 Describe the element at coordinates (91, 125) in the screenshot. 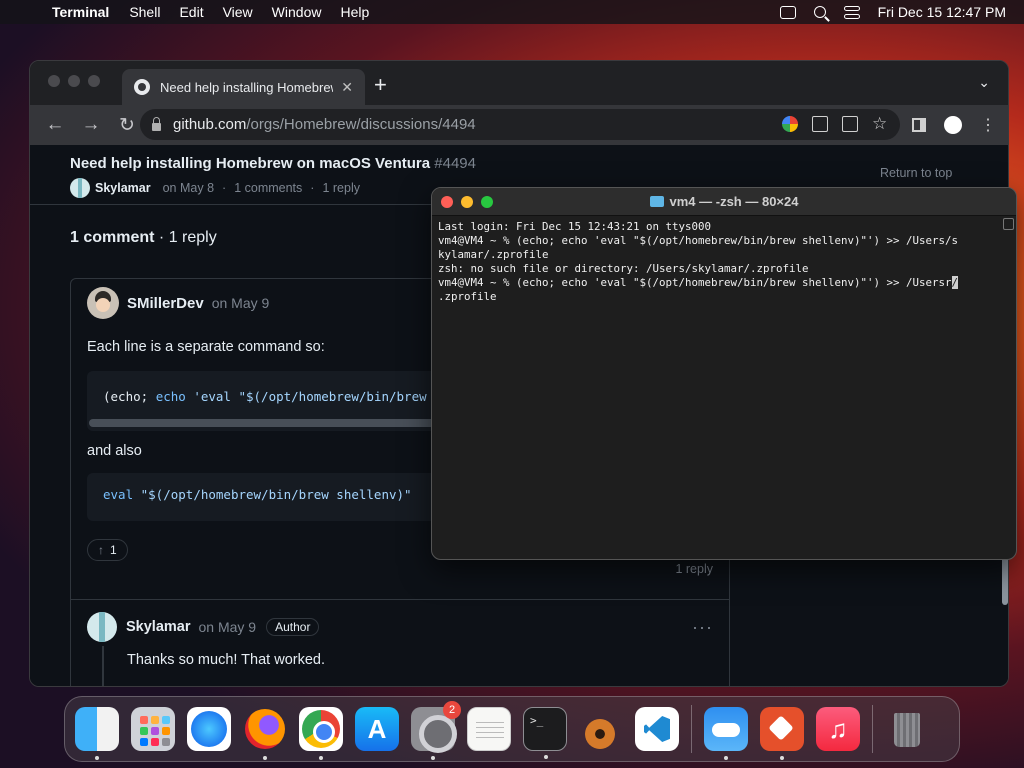

I see `forward-icon: →` at that location.